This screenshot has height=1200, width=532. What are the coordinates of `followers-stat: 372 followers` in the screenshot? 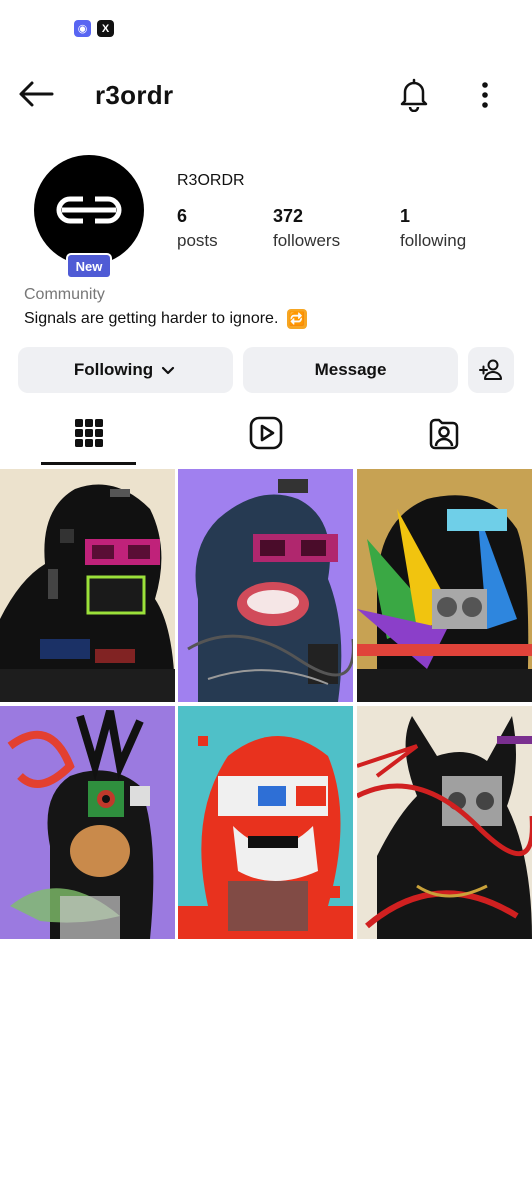 It's located at (306, 228).